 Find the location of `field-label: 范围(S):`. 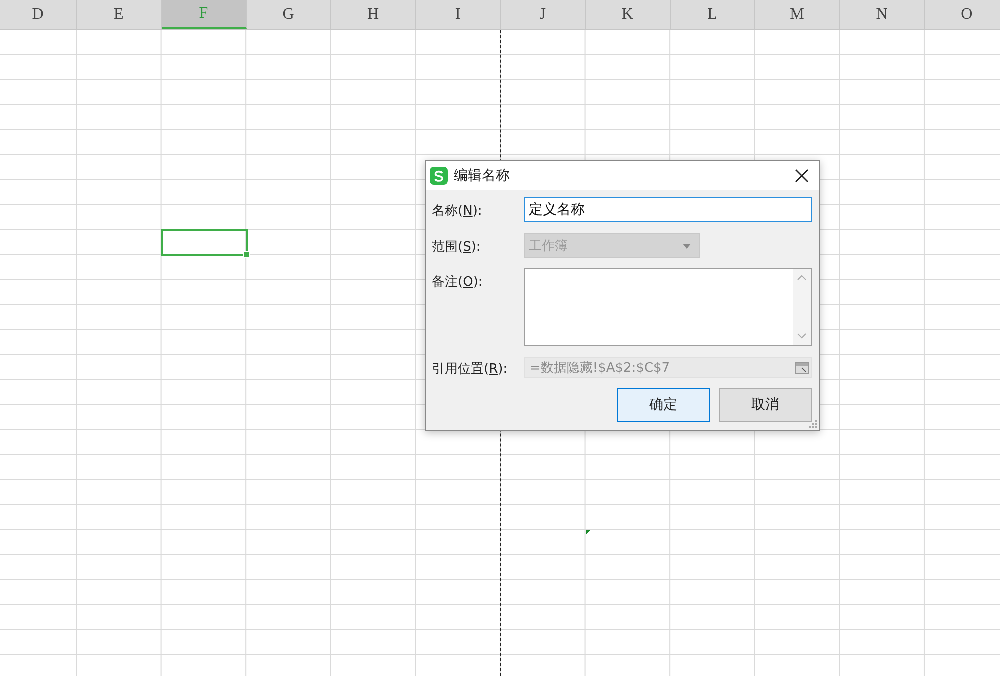

field-label: 范围(S): is located at coordinates (457, 247).